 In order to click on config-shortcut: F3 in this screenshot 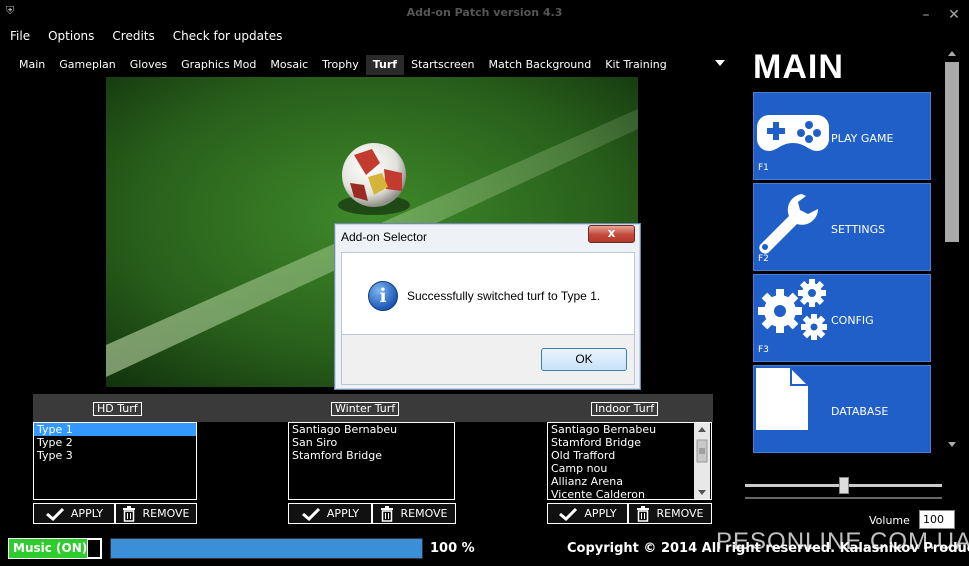, I will do `click(763, 350)`.